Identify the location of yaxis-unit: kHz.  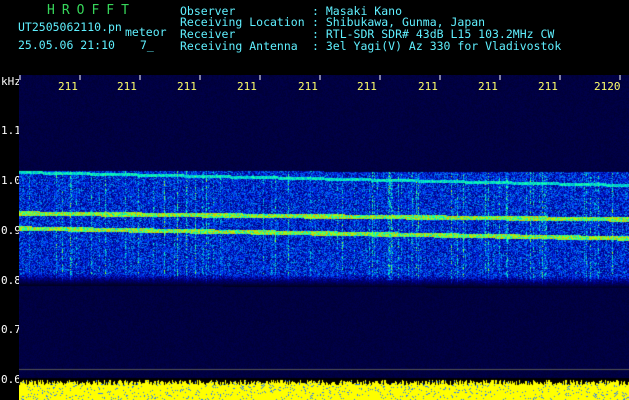
(11, 81).